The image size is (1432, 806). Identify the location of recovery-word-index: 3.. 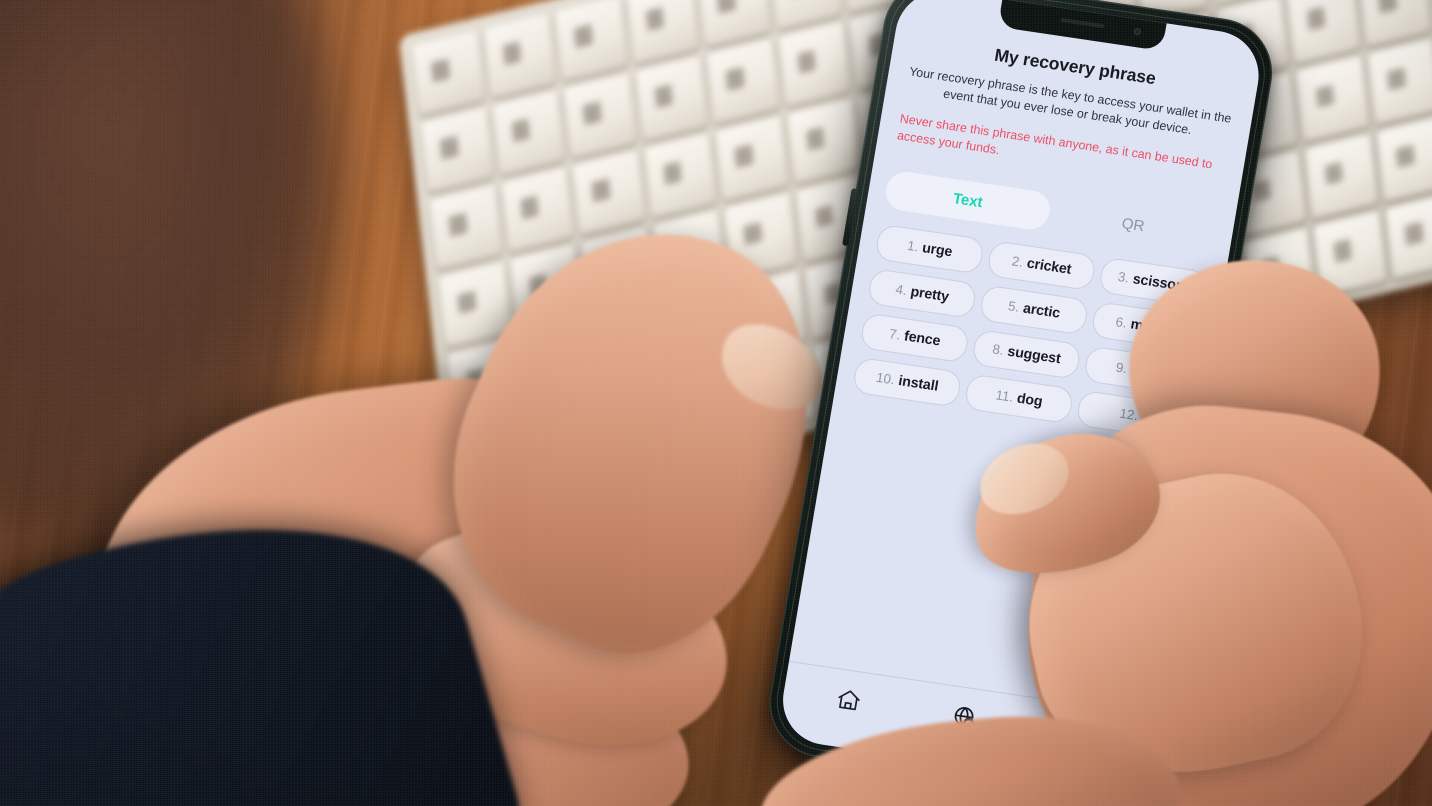
(1123, 277).